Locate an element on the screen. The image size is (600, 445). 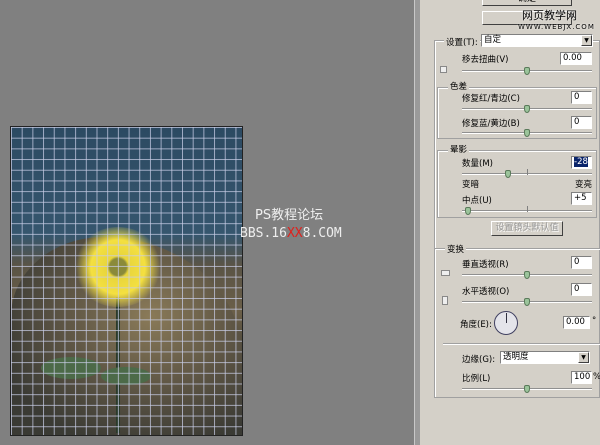
scale-unit: % is located at coordinates (596, 377).